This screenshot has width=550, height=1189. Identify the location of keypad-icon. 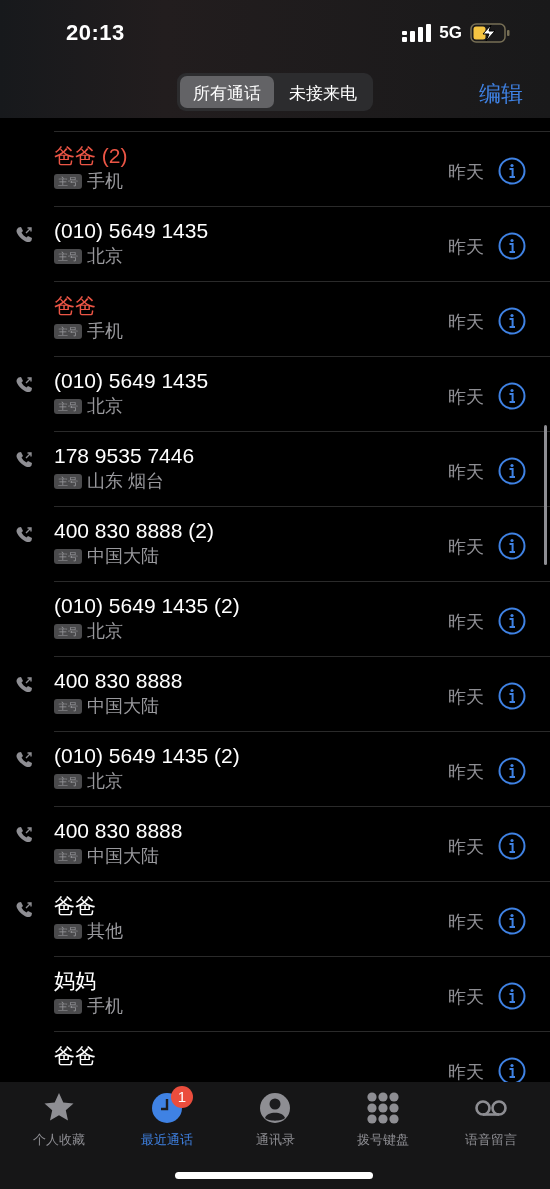
(383, 1108).